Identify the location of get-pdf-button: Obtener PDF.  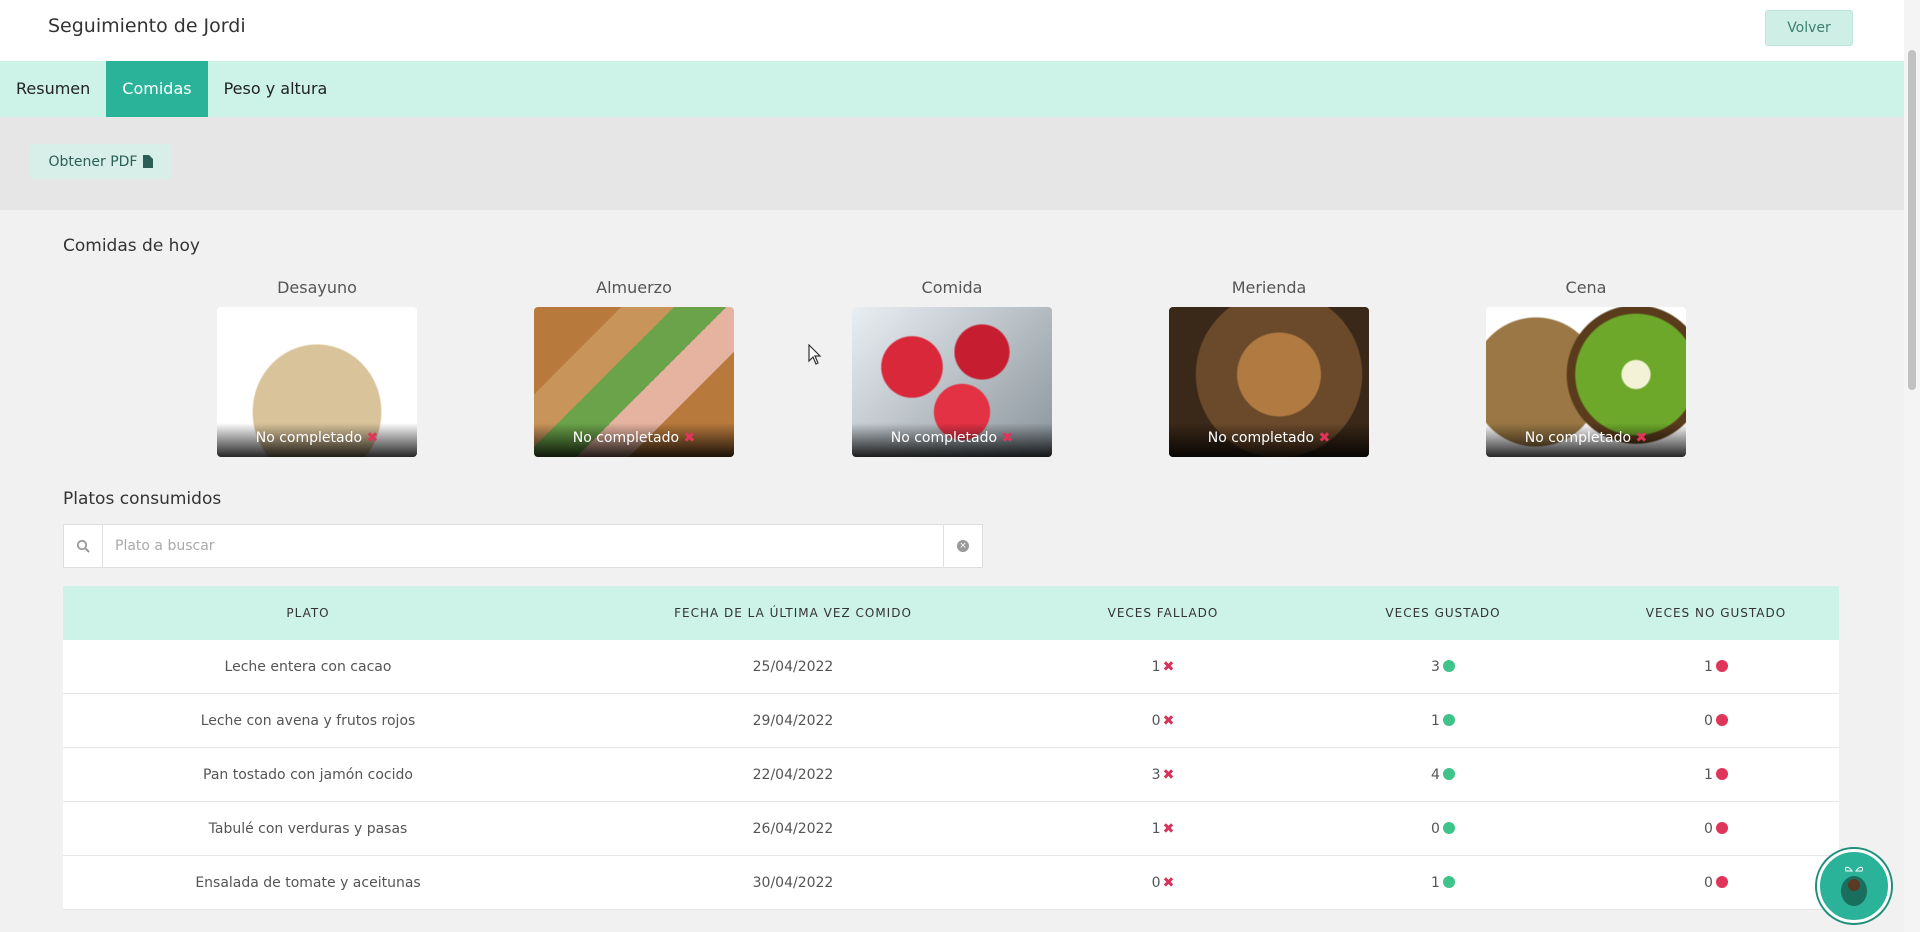
(101, 161).